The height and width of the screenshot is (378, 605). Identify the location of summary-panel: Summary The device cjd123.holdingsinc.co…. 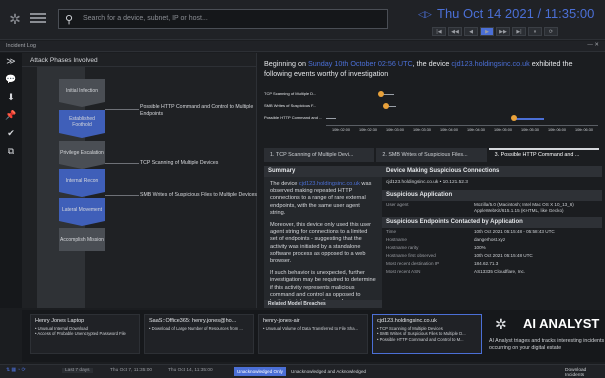
(323, 237).